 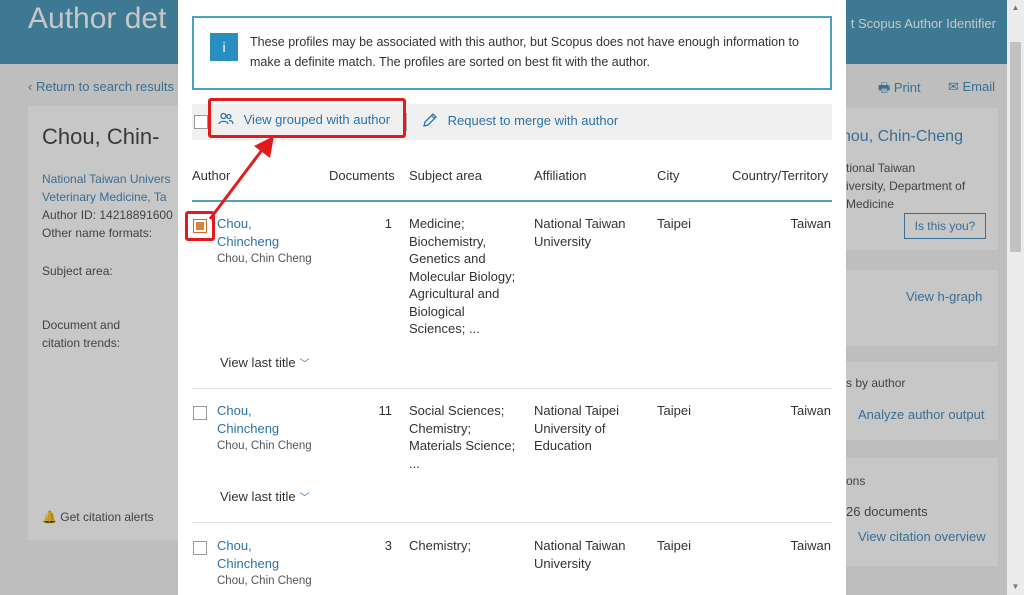 I want to click on annotation-arrow, so click(x=241, y=178).